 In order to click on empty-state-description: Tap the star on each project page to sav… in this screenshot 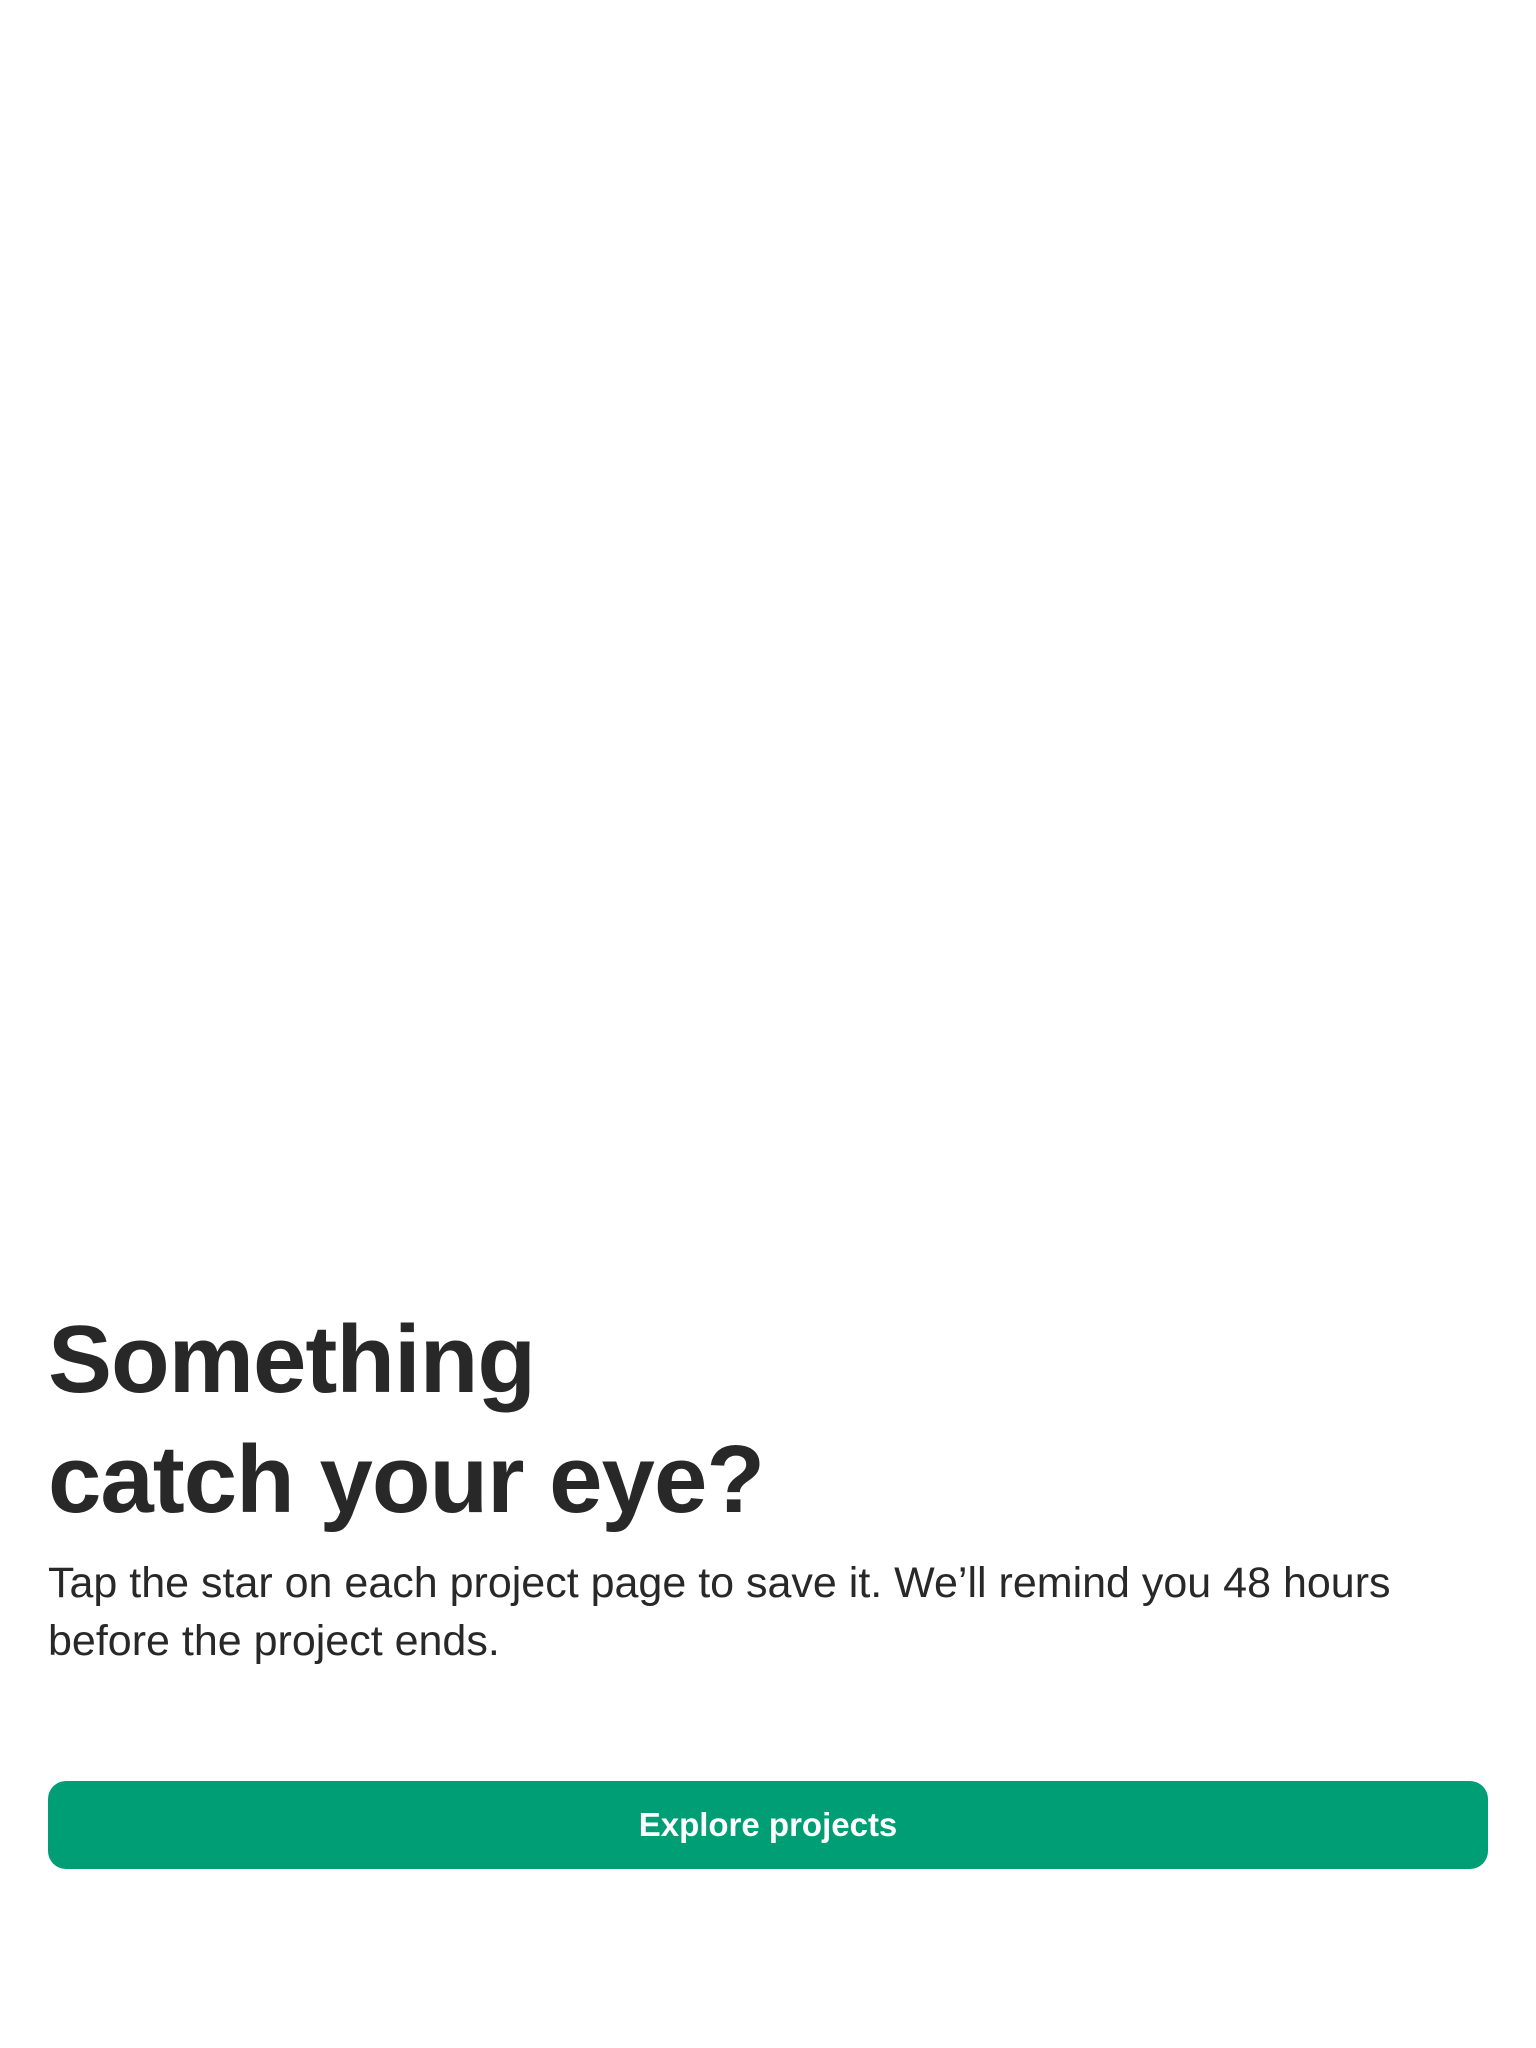, I will do `click(719, 1612)`.